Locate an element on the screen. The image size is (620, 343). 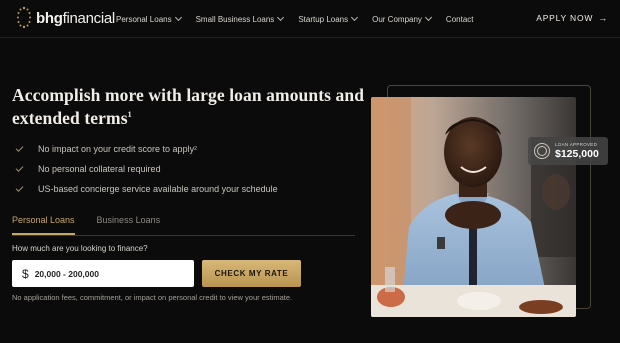
loan-amount-value: 20,000 - 200,000 is located at coordinates (66, 273).